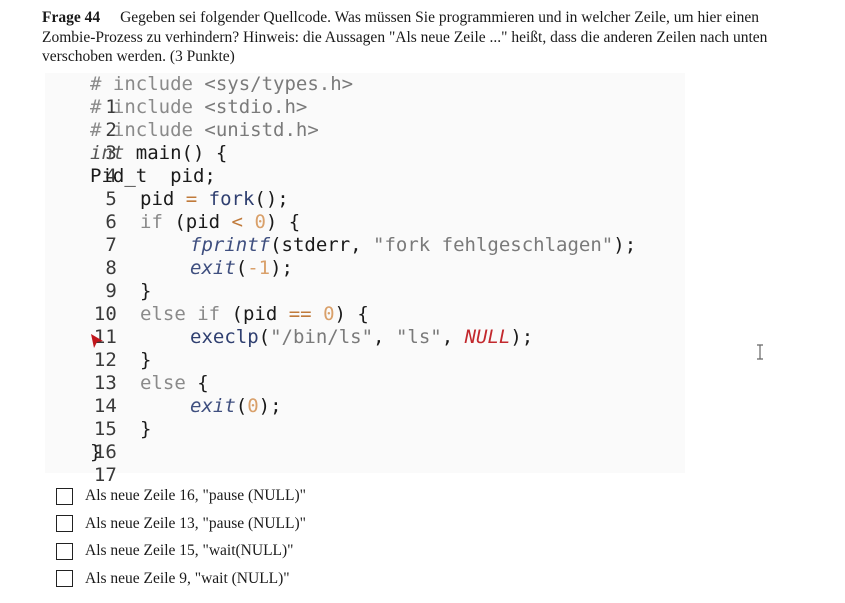  What do you see at coordinates (365, 187) in the screenshot?
I see `code-line: 5 Pid_t pid;` at bounding box center [365, 187].